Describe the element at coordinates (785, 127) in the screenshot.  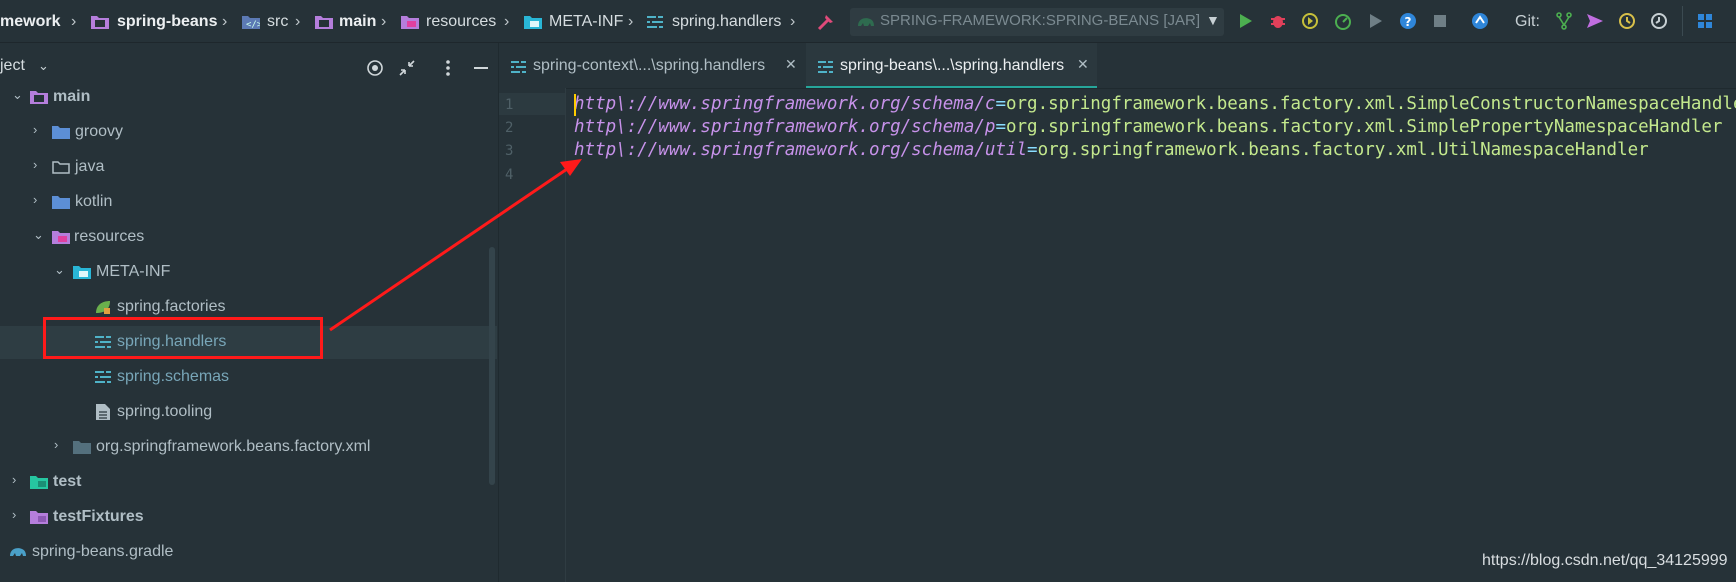
I see `property-key: http\://www.springframework.org/schema/p` at that location.